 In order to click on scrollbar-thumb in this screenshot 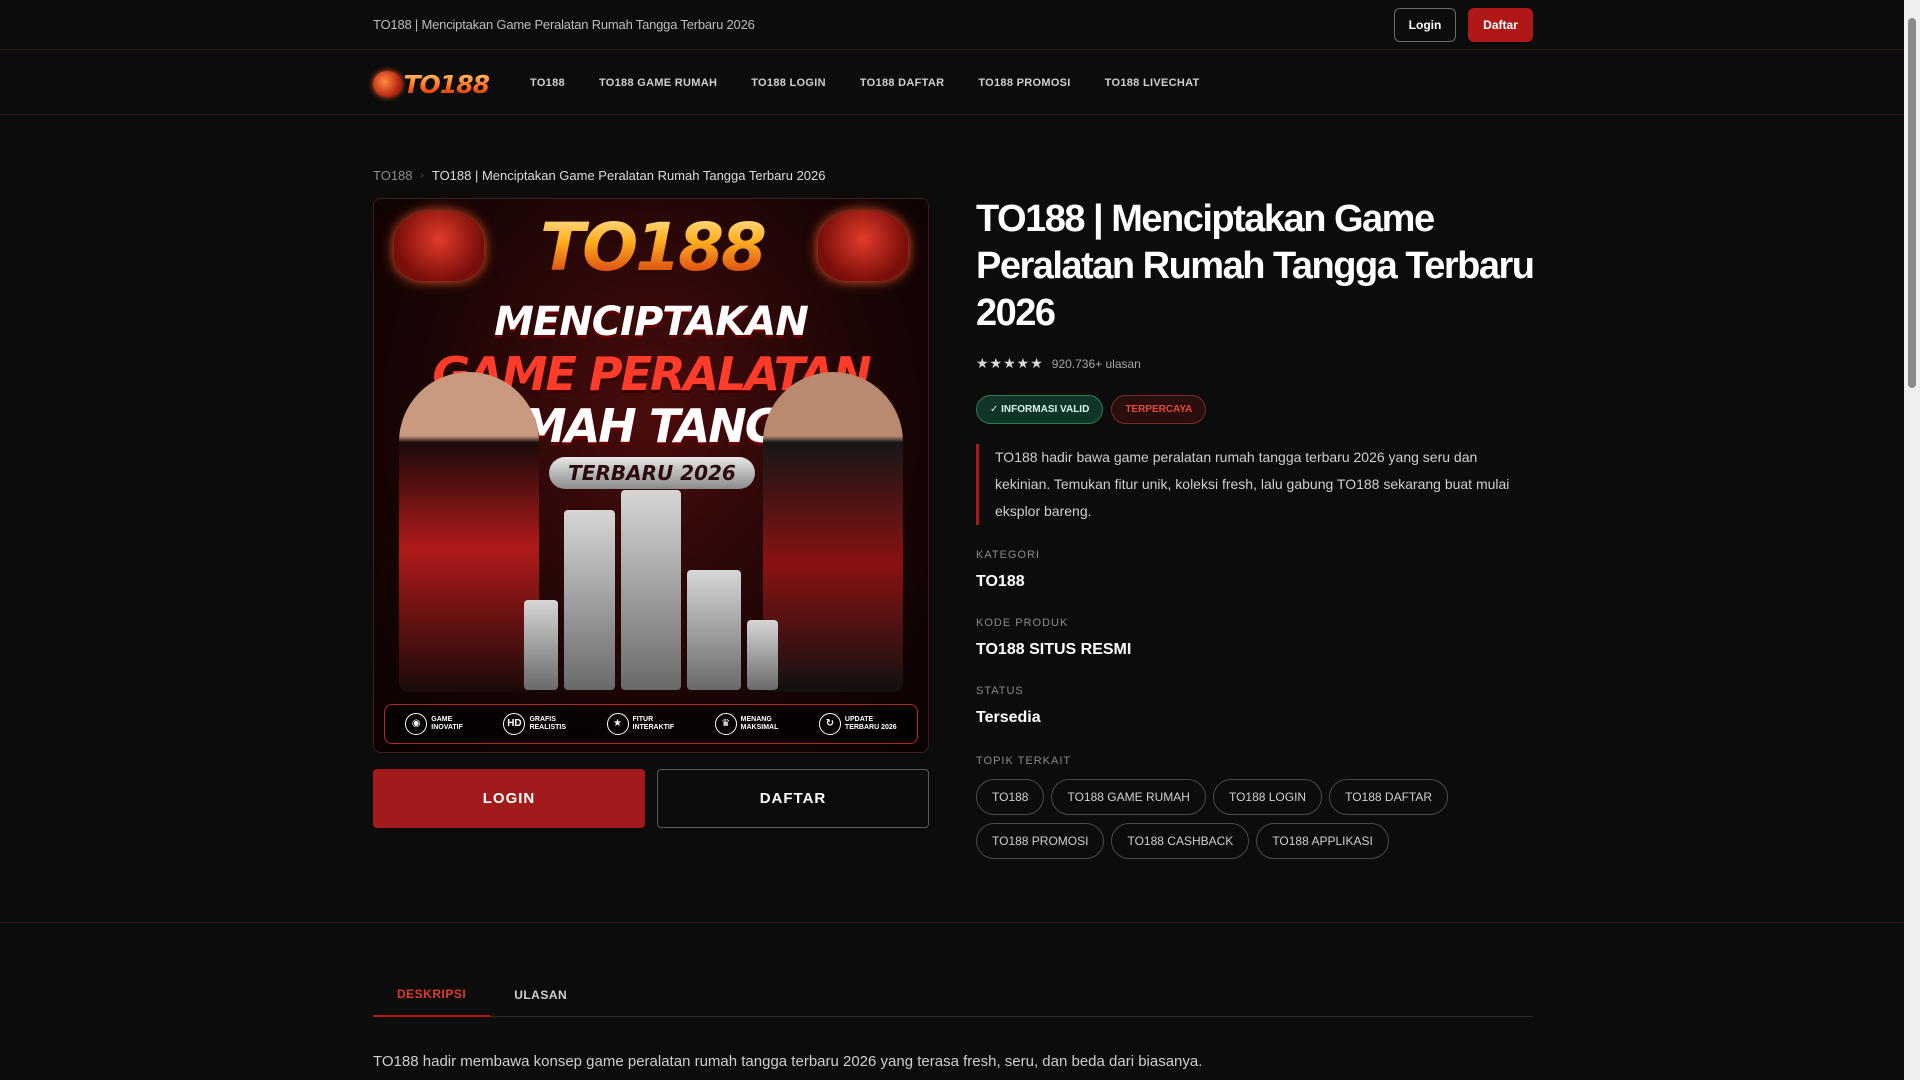, I will do `click(1912, 203)`.